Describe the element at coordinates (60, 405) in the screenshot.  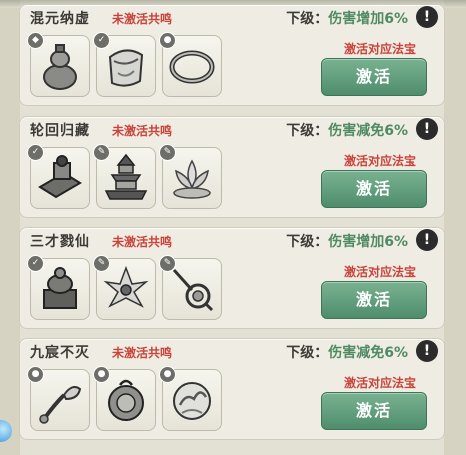
I see `jade-ruyi-icon` at that location.